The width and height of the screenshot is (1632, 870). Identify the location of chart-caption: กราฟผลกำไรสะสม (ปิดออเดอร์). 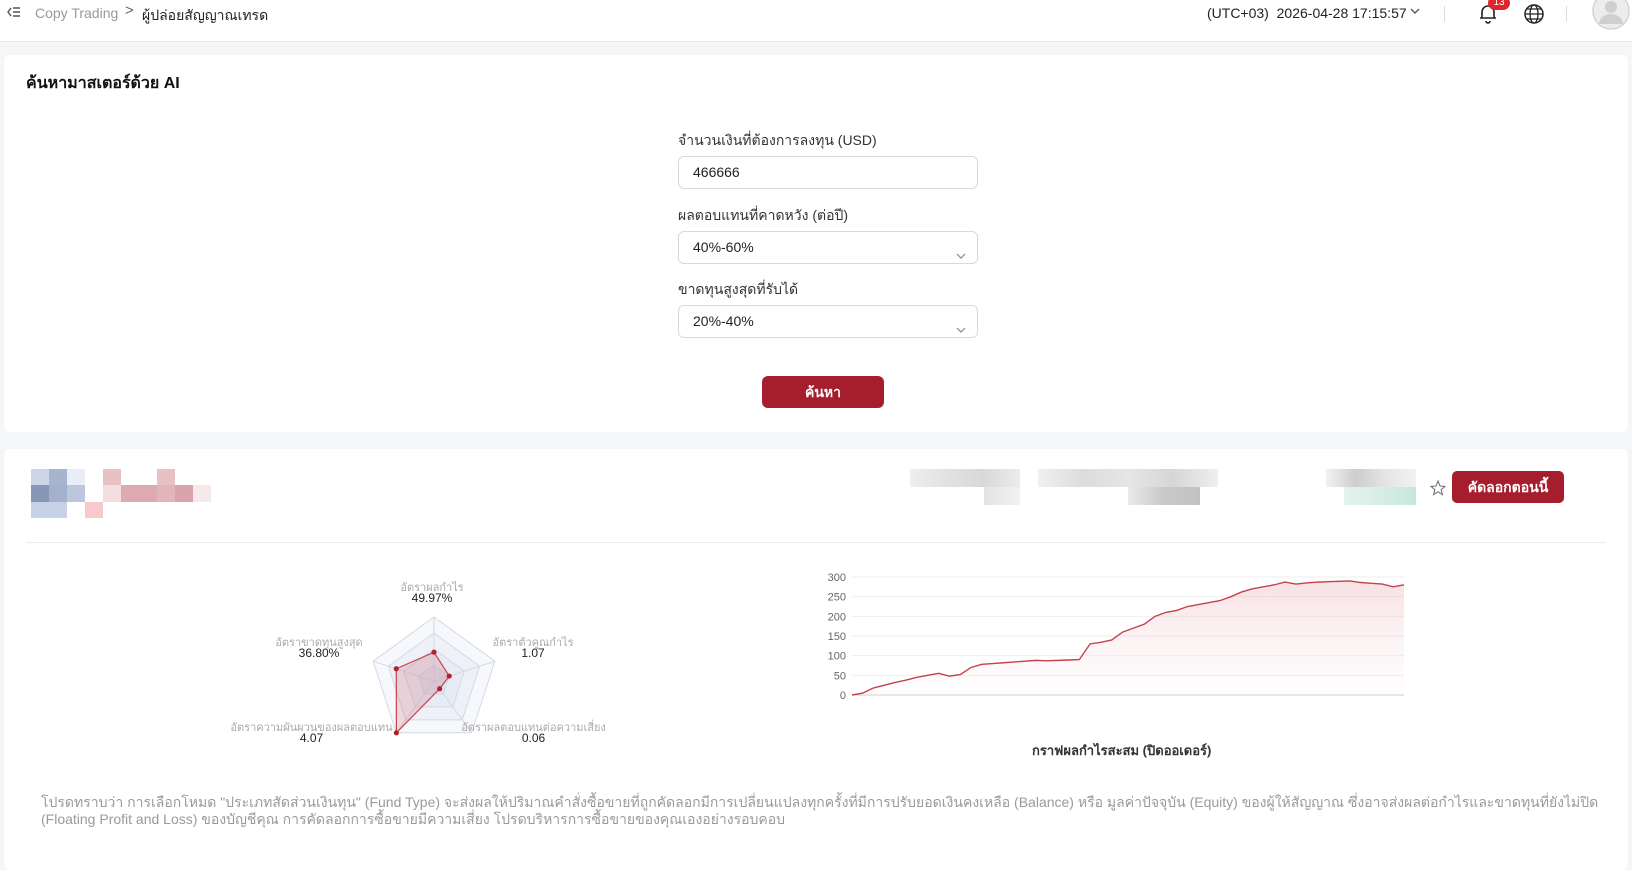
(1122, 750).